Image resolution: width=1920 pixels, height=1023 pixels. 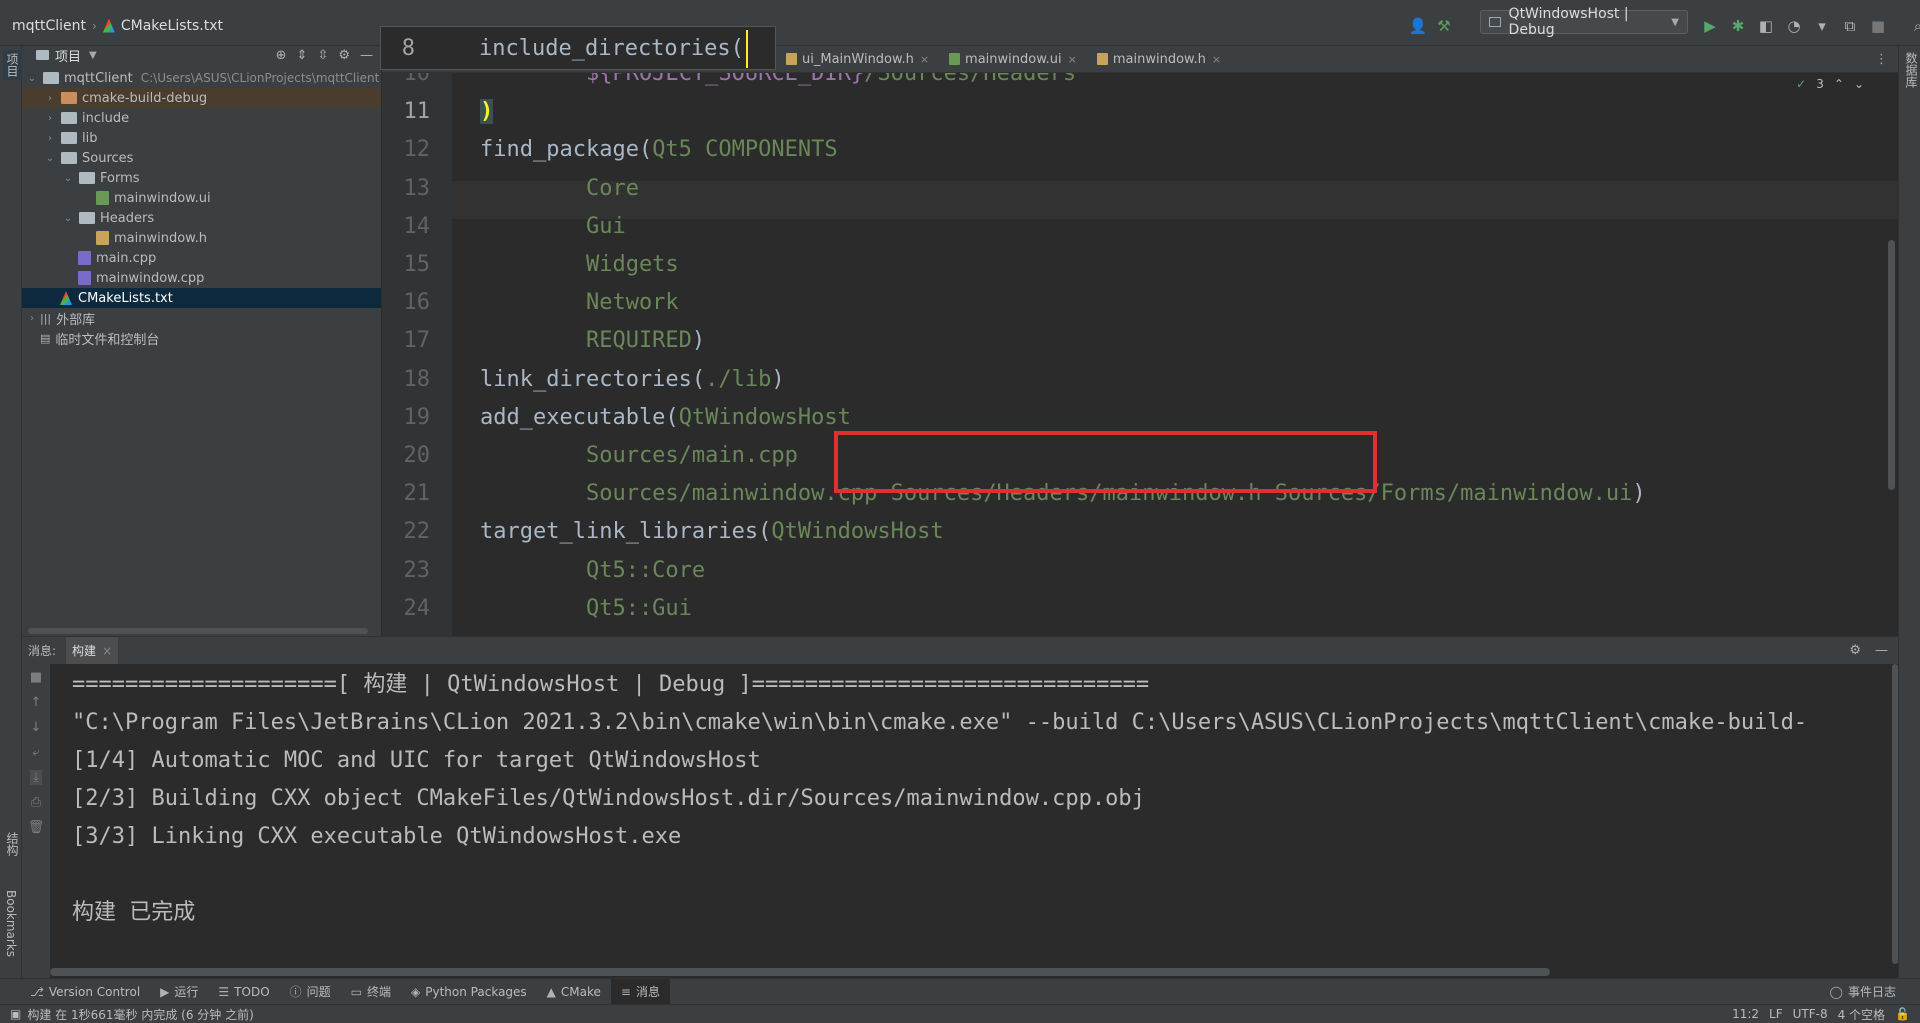 What do you see at coordinates (92, 650) in the screenshot?
I see `tab-build: 构建 ×` at bounding box center [92, 650].